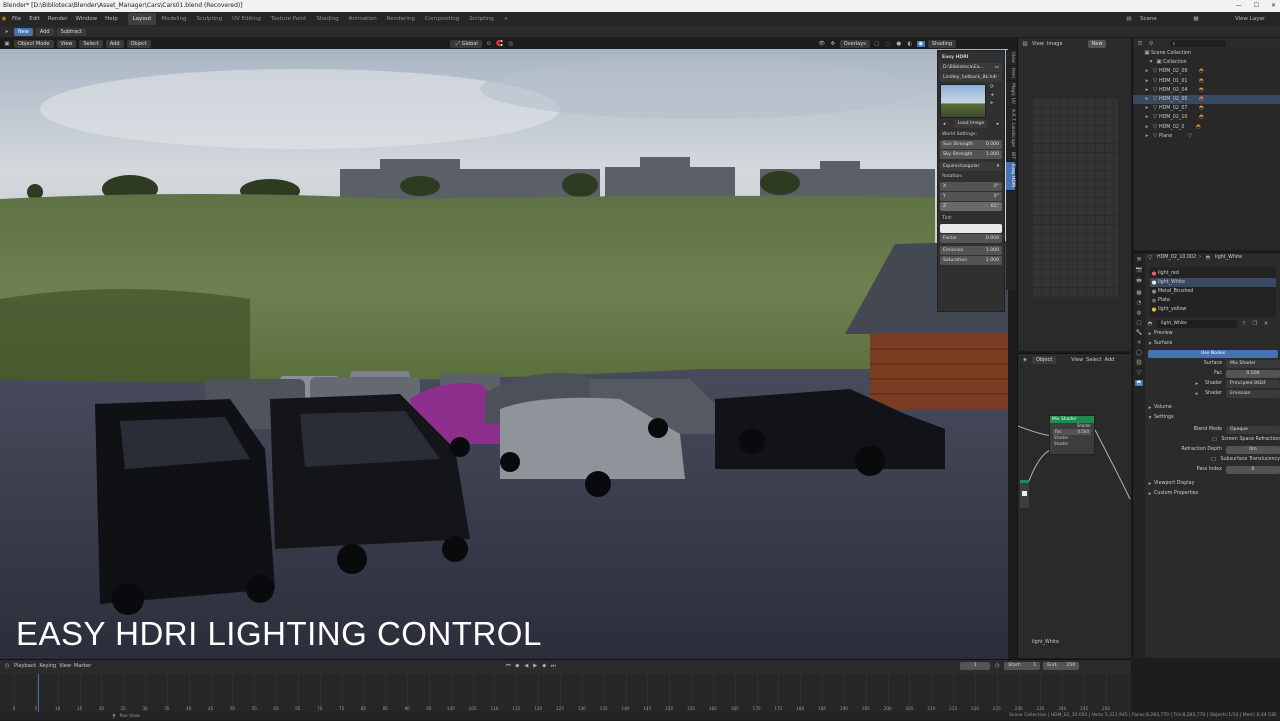 The height and width of the screenshot is (721, 1280). What do you see at coordinates (1150, 324) in the screenshot?
I see `browse-material-icon: ◓` at bounding box center [1150, 324].